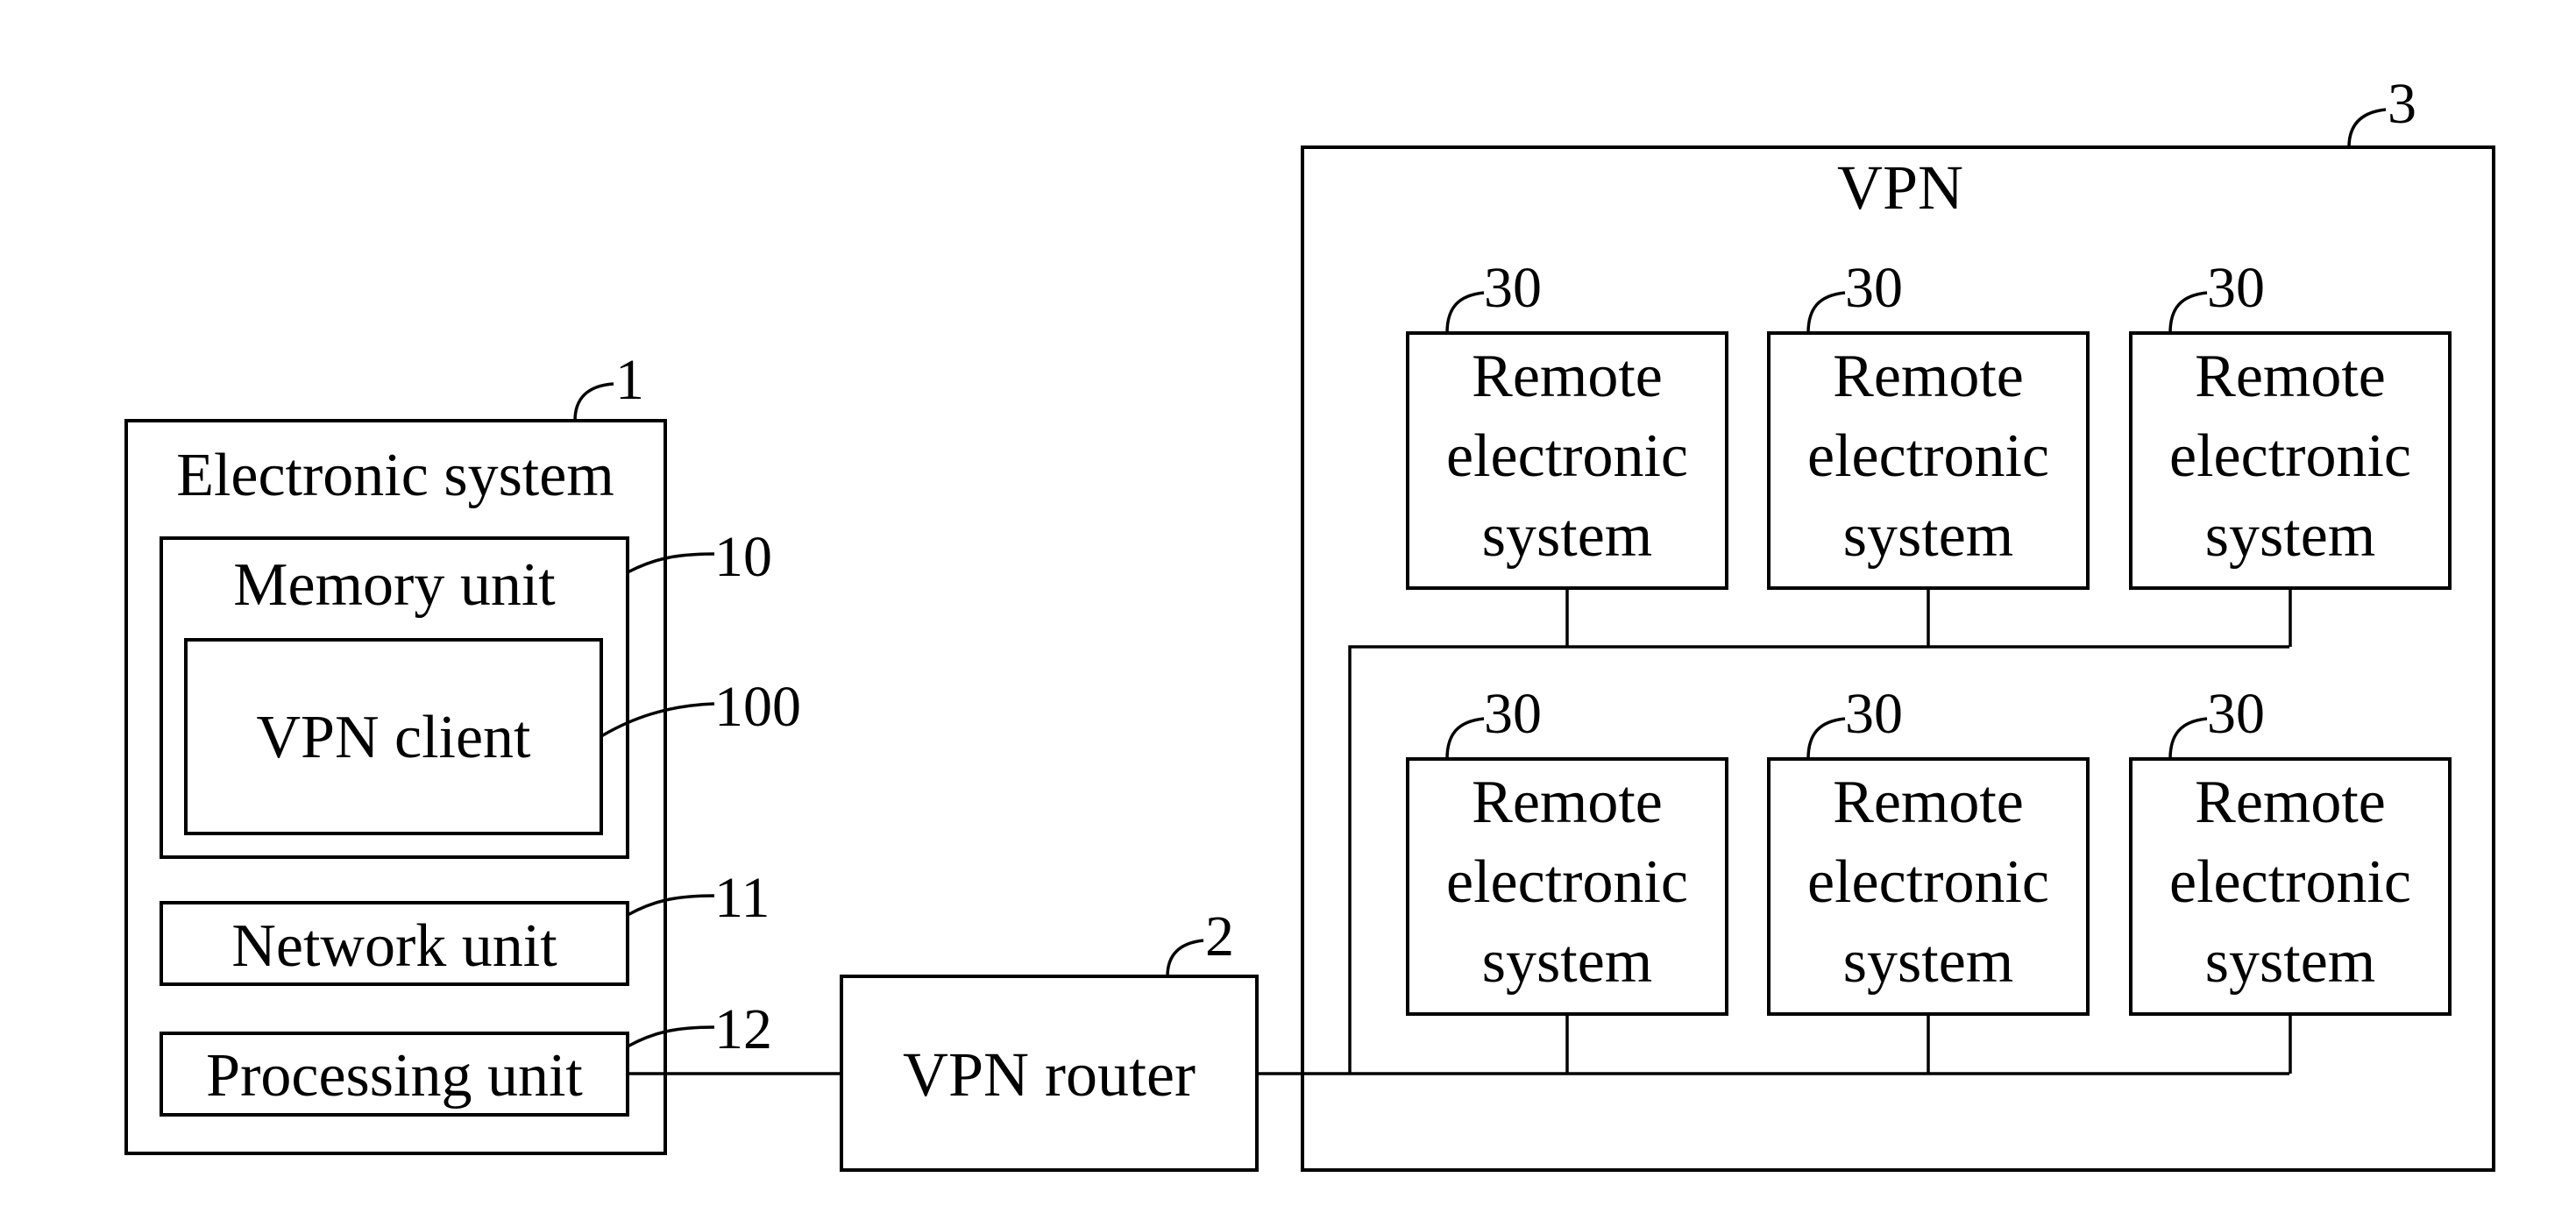 This screenshot has height=1227, width=2576. Describe the element at coordinates (743, 1029) in the screenshot. I see `ref-12: 12` at that location.